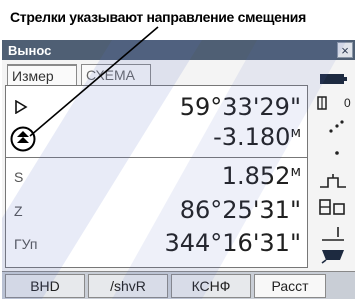 This screenshot has width=355, height=299. What do you see at coordinates (332, 207) in the screenshot?
I see `target-type-icon` at bounding box center [332, 207].